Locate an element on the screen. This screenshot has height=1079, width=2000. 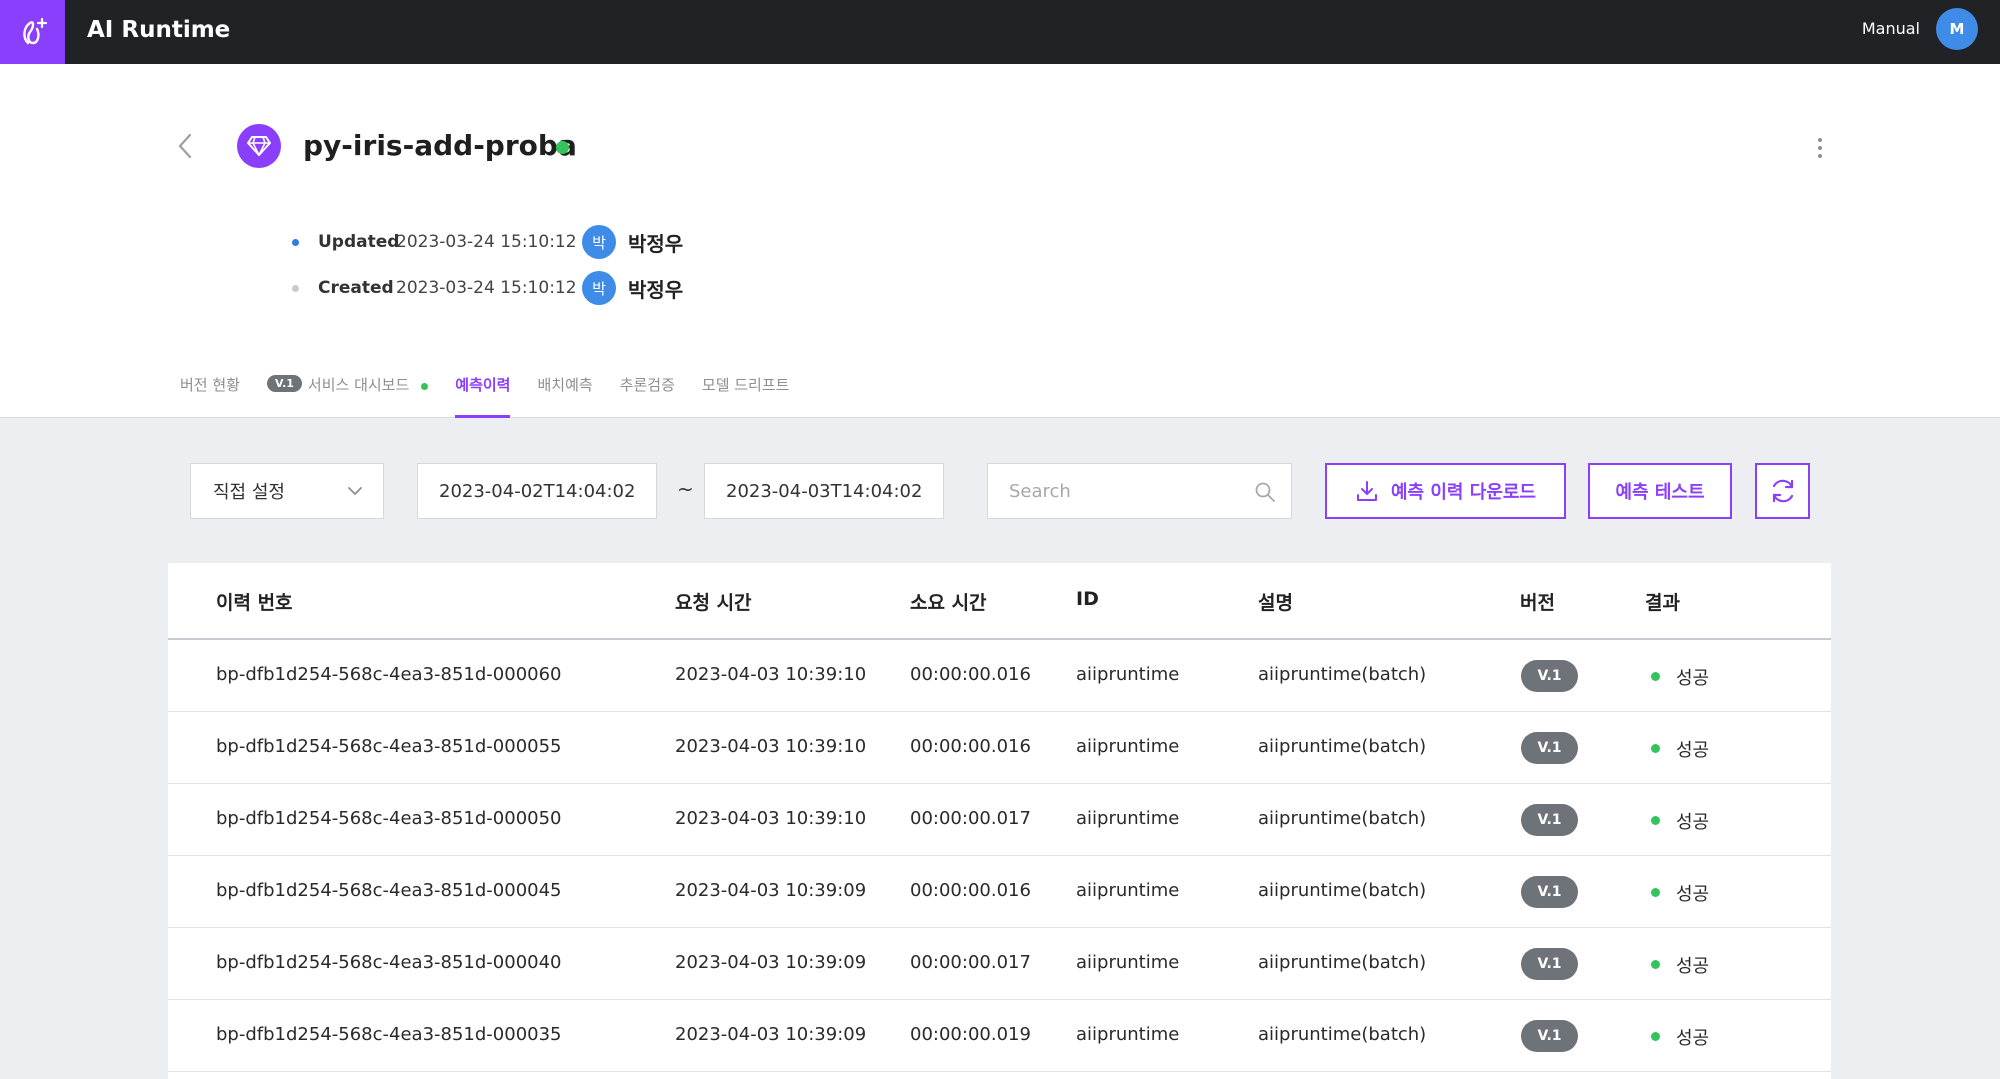
column-version: 버전 is located at coordinates (1537, 601).